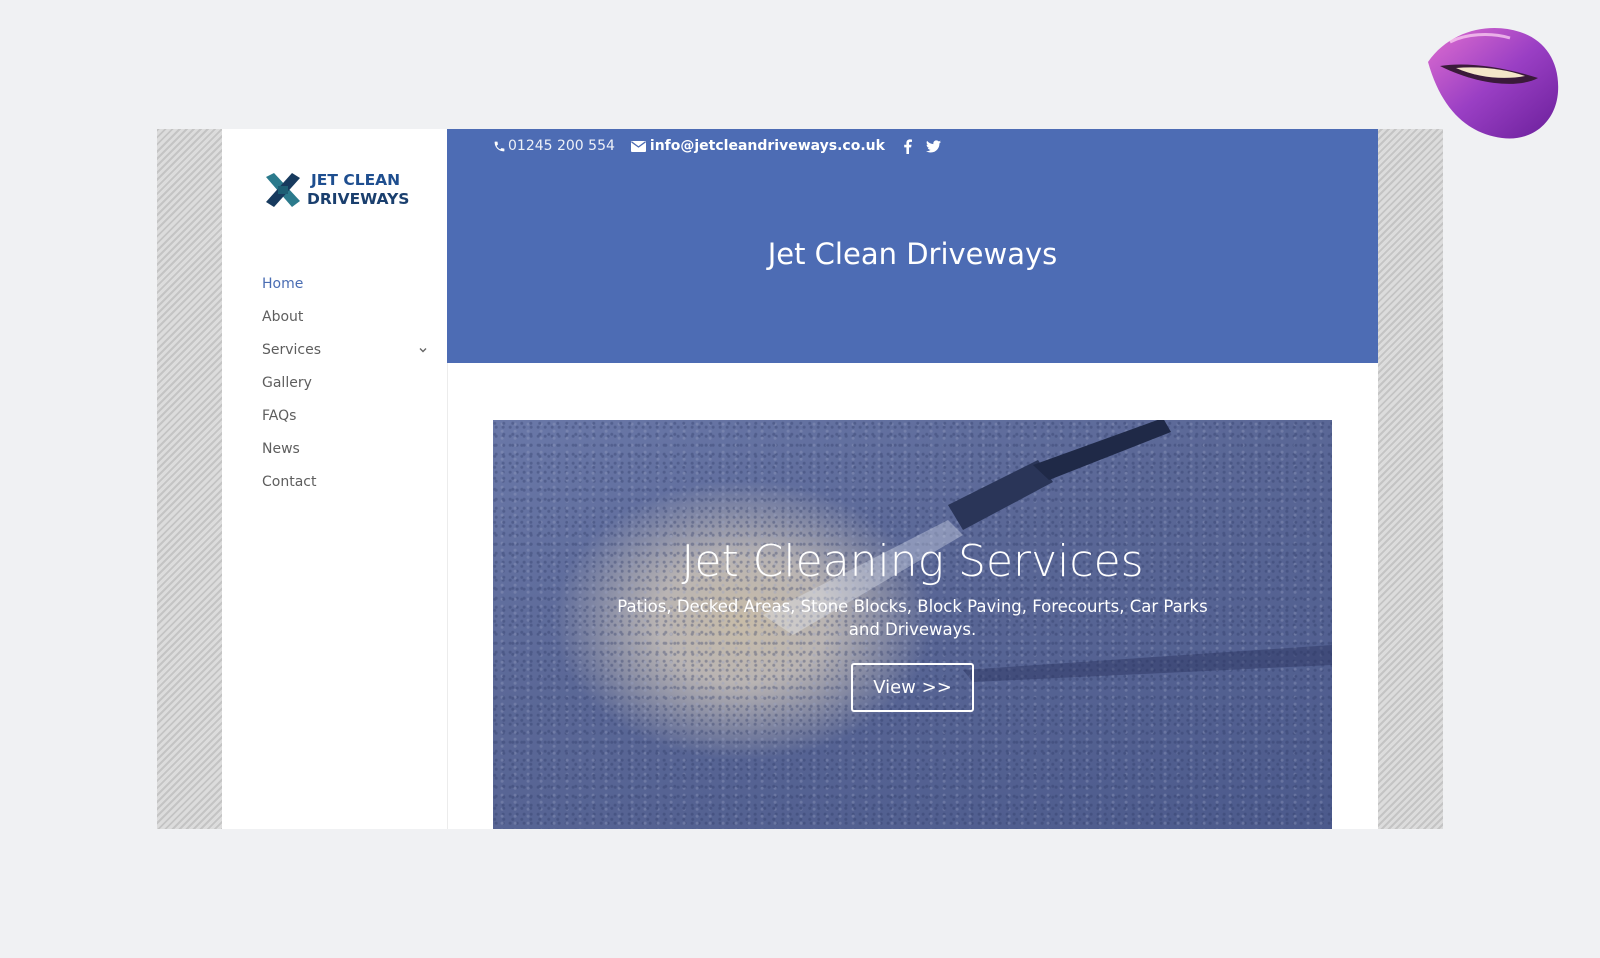 This screenshot has height=958, width=1600. What do you see at coordinates (1493, 83) in the screenshot?
I see `lips-logo-icon` at bounding box center [1493, 83].